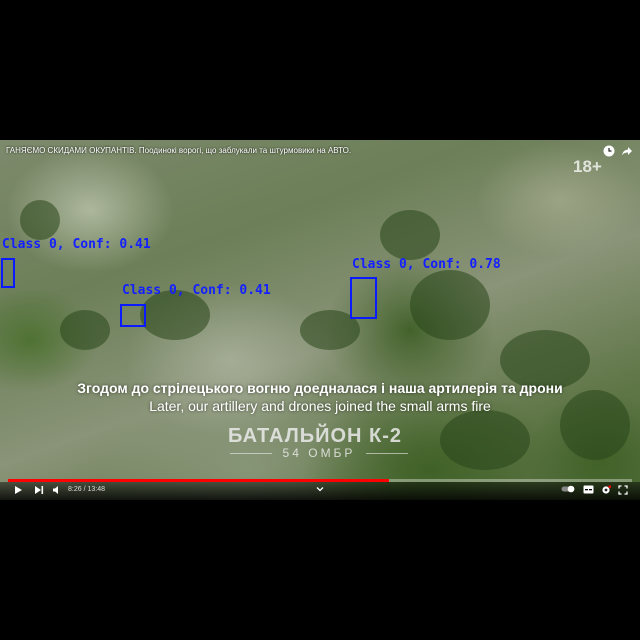 This screenshot has height=640, width=640. I want to click on subtitles-icon, so click(588, 491).